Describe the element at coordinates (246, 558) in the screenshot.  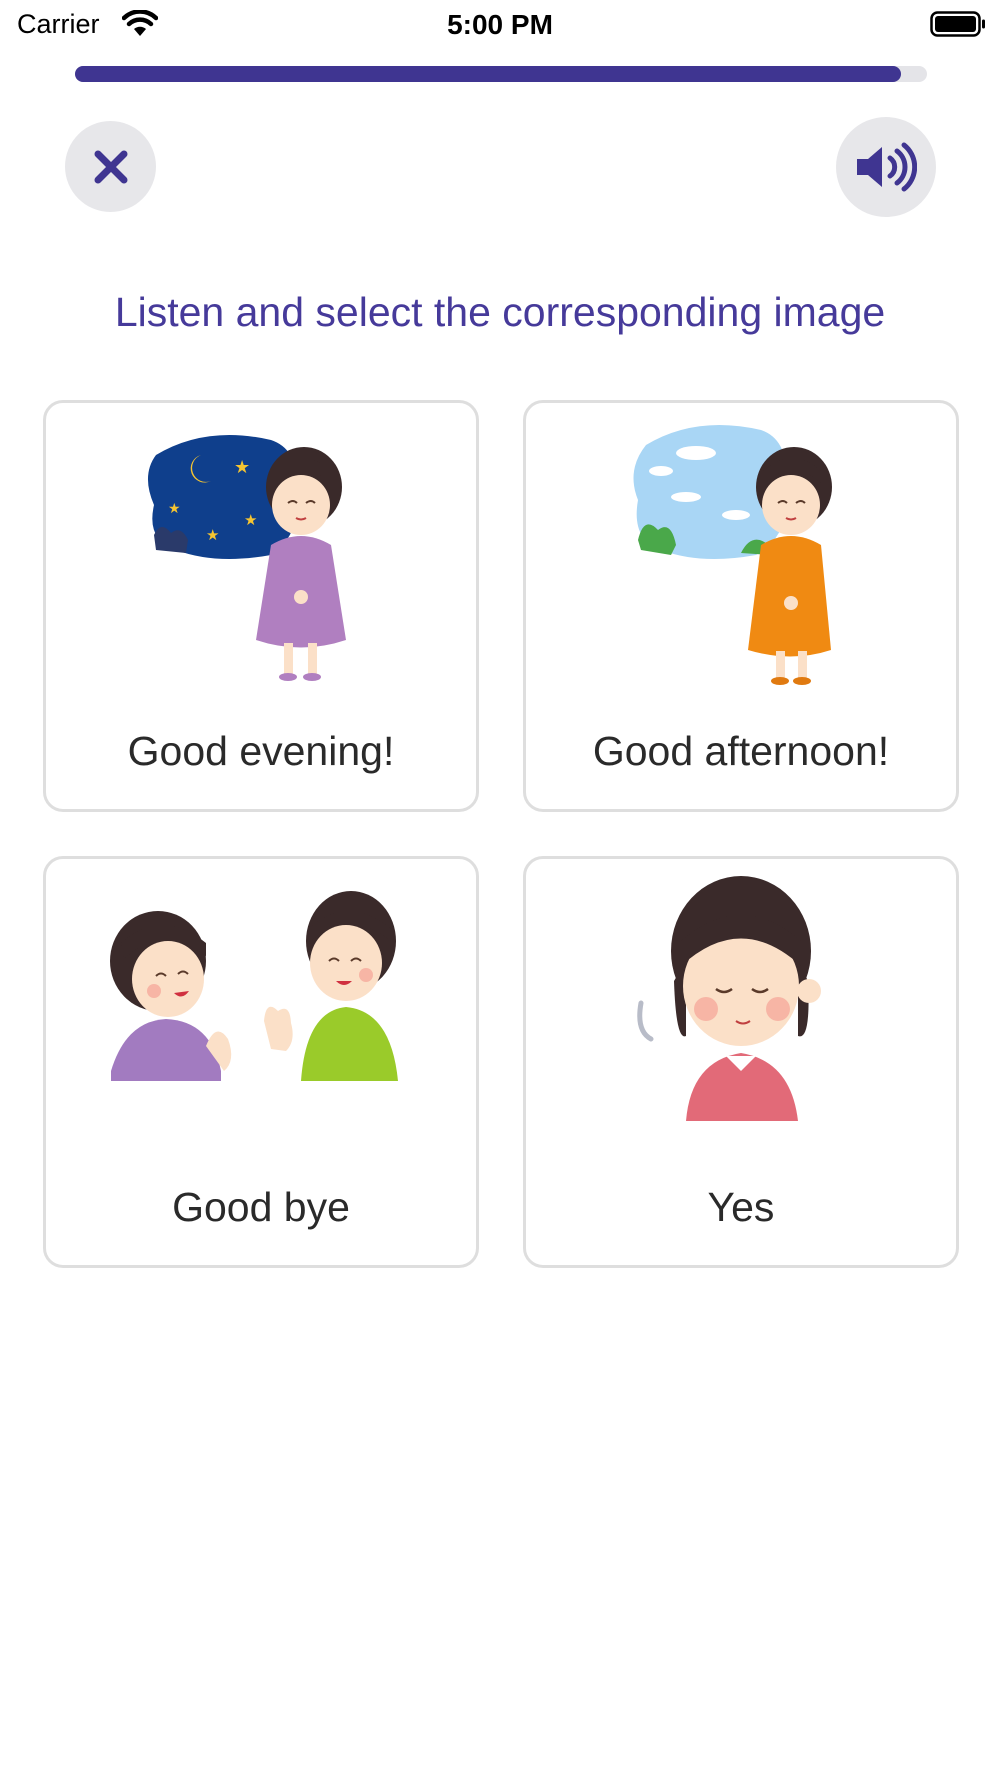
I see `woman-bowing-night-sky-image: ★ ★ ★ ★` at that location.